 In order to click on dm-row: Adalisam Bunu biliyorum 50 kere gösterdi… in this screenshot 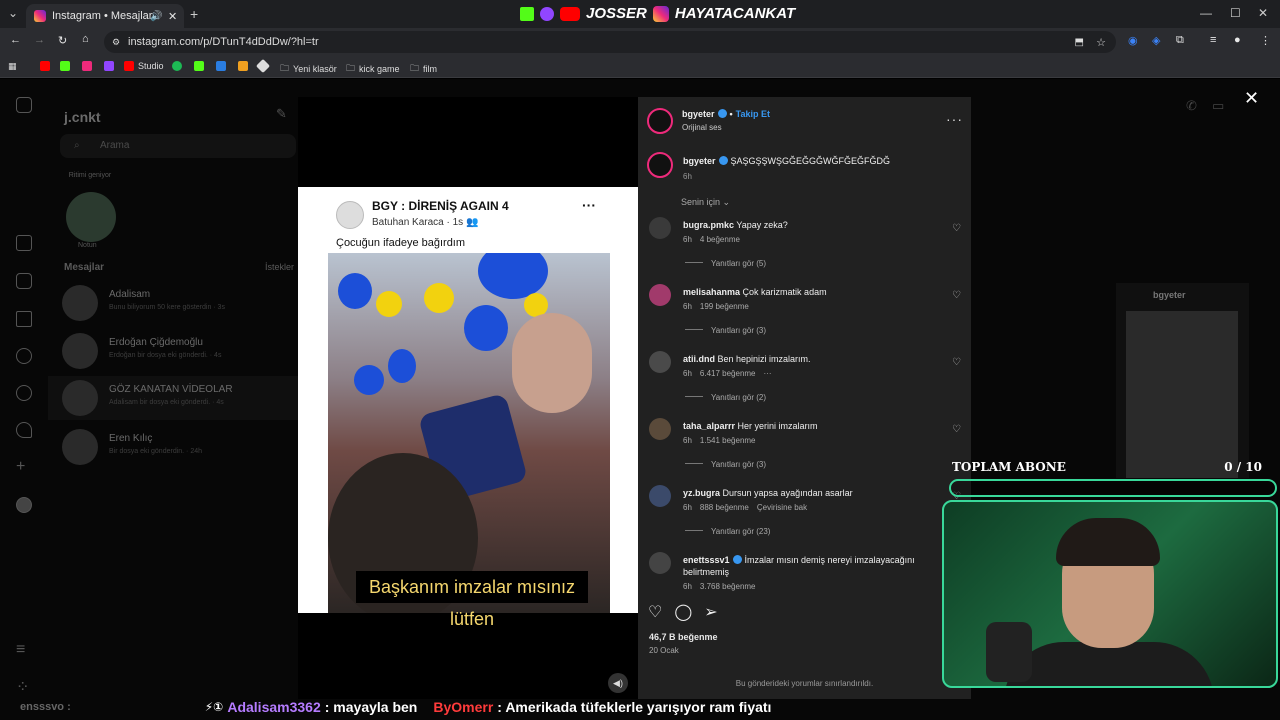, I will do `click(180, 303)`.